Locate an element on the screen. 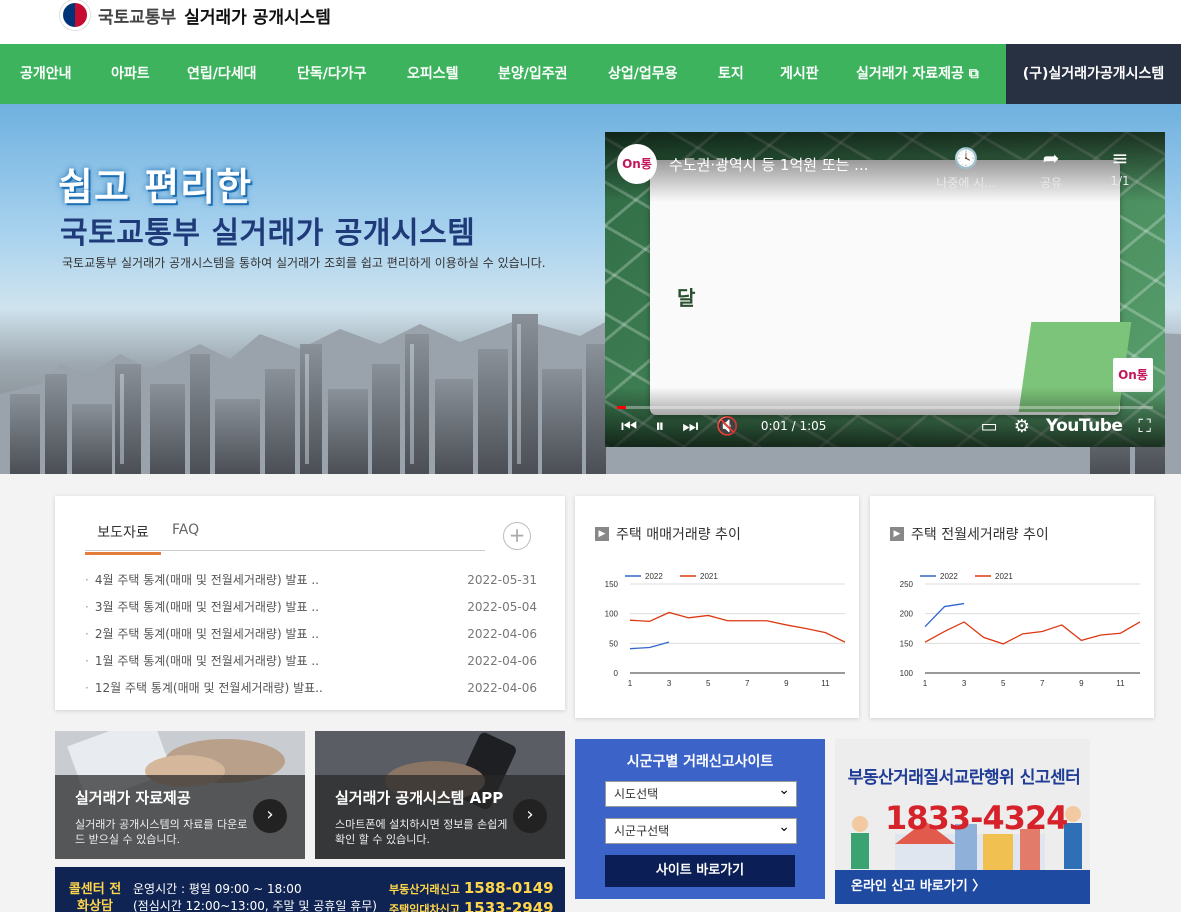 This screenshot has width=1181, height=912. nav-item-land: 토지 is located at coordinates (731, 74).